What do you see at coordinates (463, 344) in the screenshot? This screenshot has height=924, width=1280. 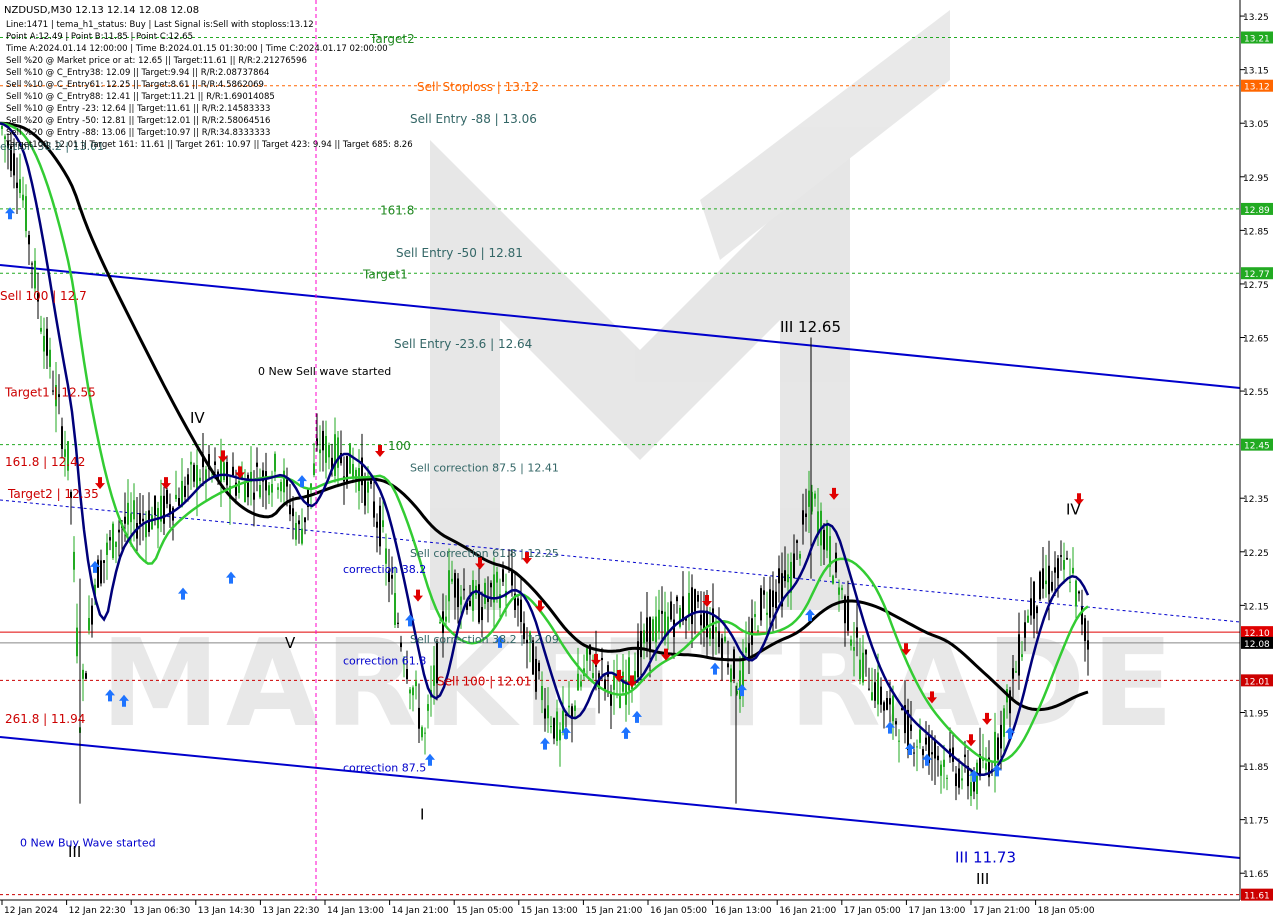 I see `level-label: Sell Entry -23.6 | 12.64` at bounding box center [463, 344].